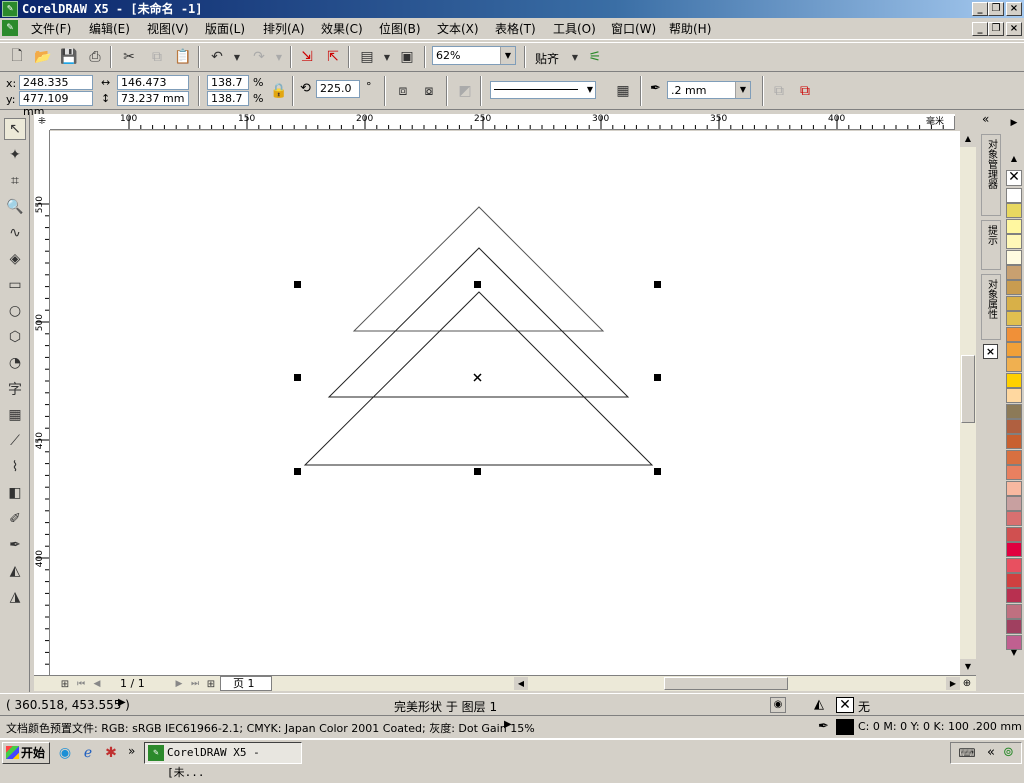  Describe the element at coordinates (623, 91) in the screenshot. I see `wrap-text-icon: ▦` at that location.